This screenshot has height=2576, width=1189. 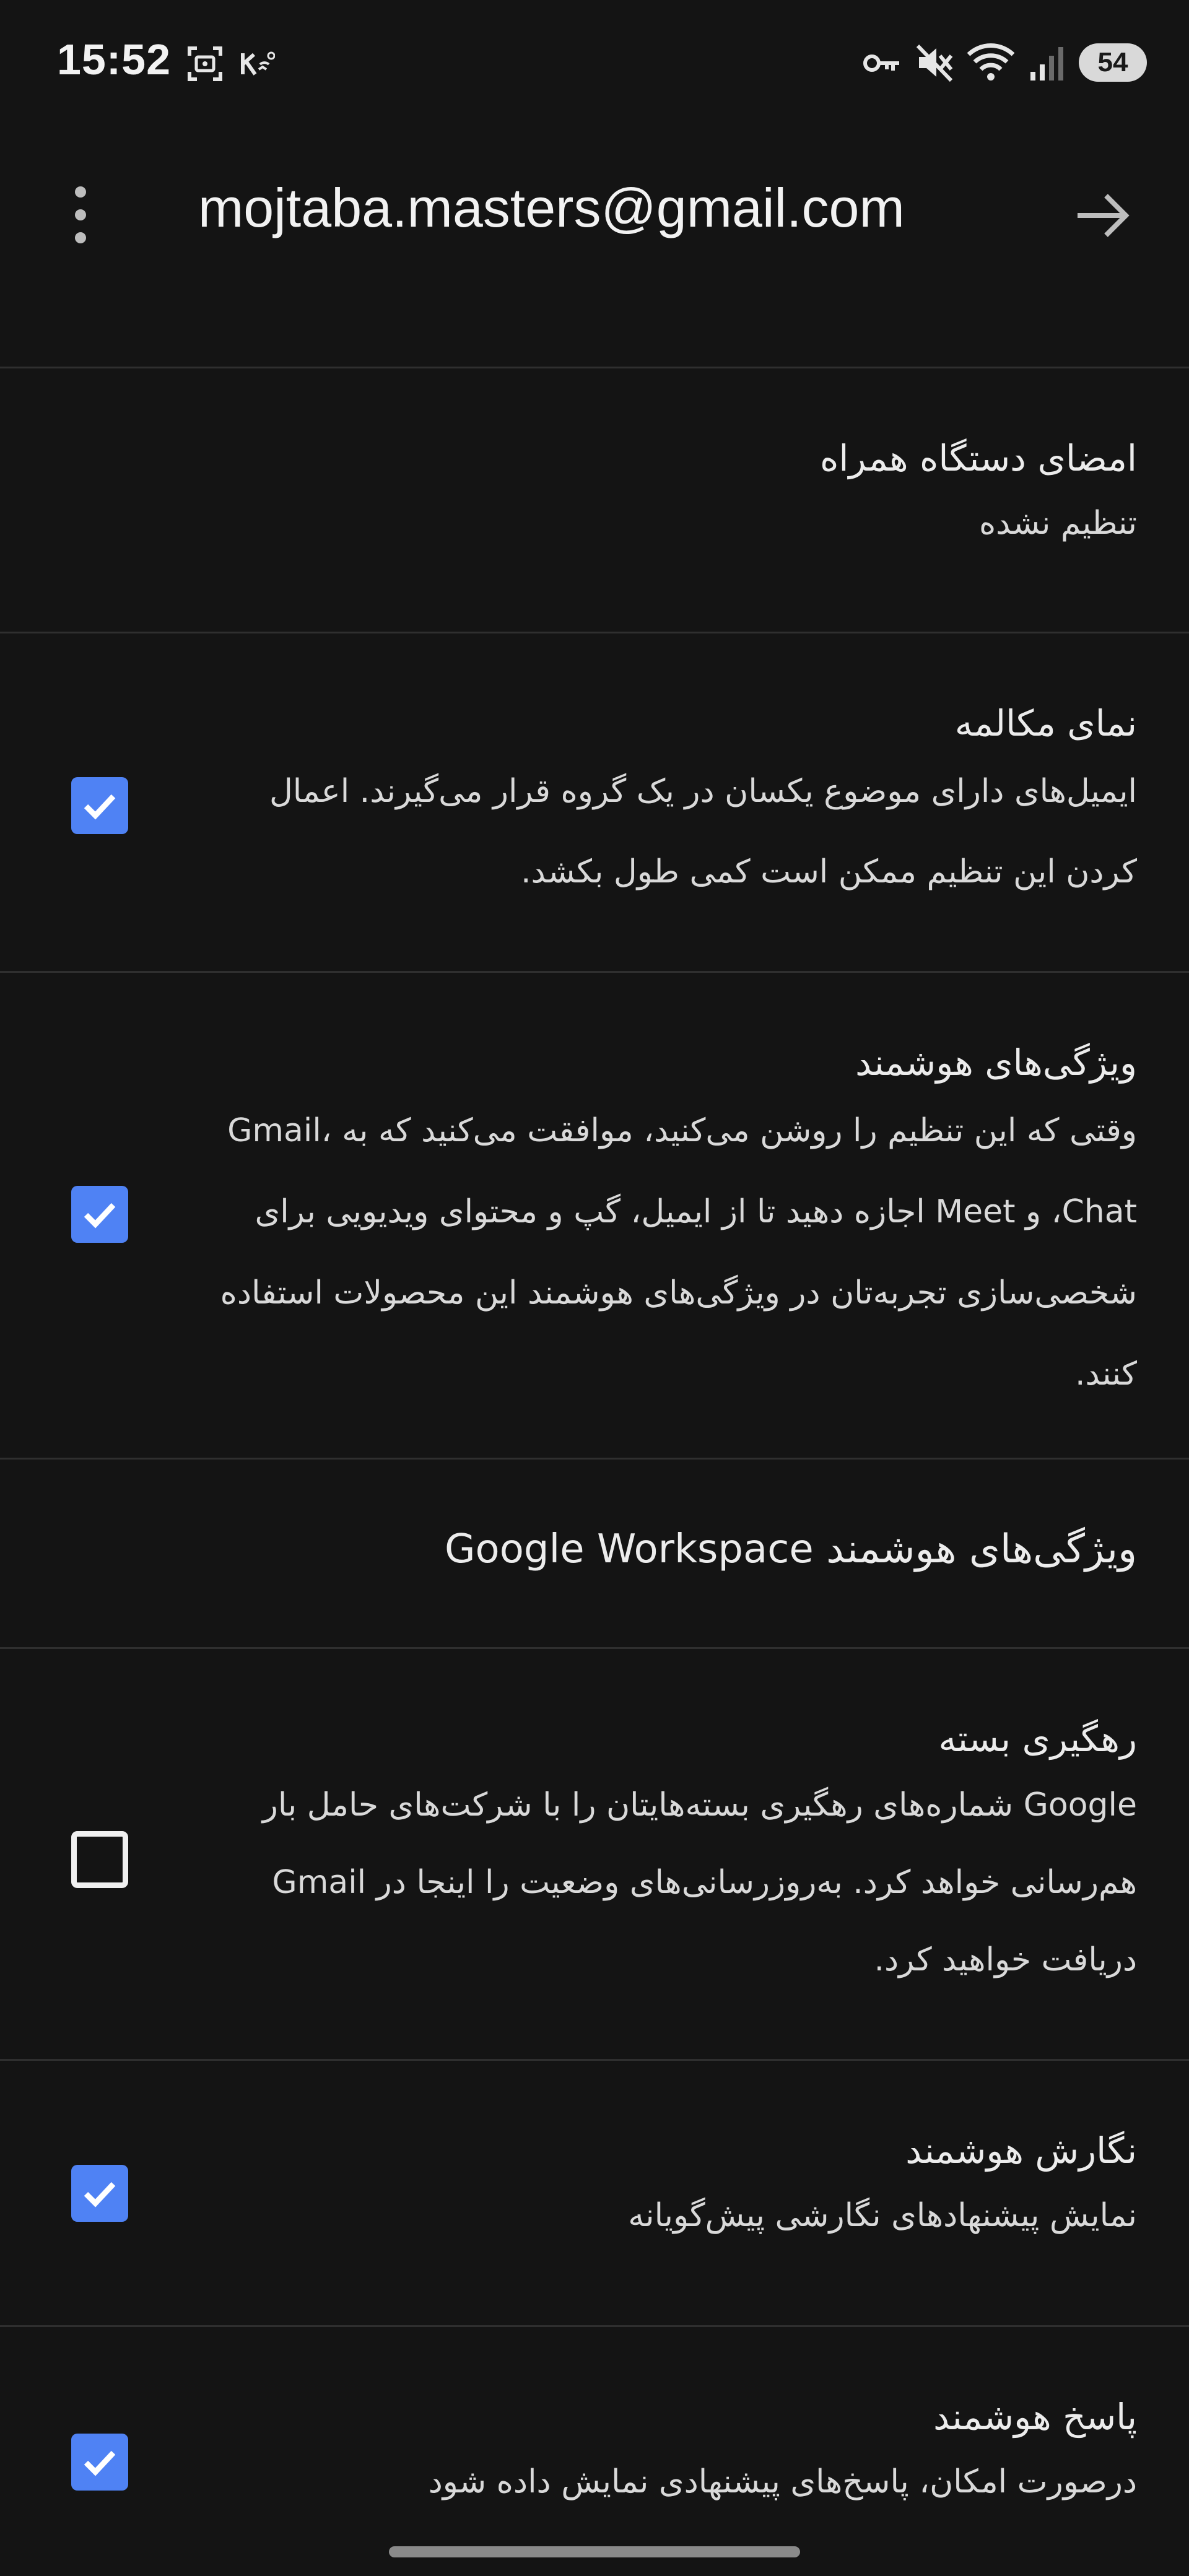 What do you see at coordinates (1037, 1739) in the screenshot?
I see `setting-title: رهگیری بسته` at bounding box center [1037, 1739].